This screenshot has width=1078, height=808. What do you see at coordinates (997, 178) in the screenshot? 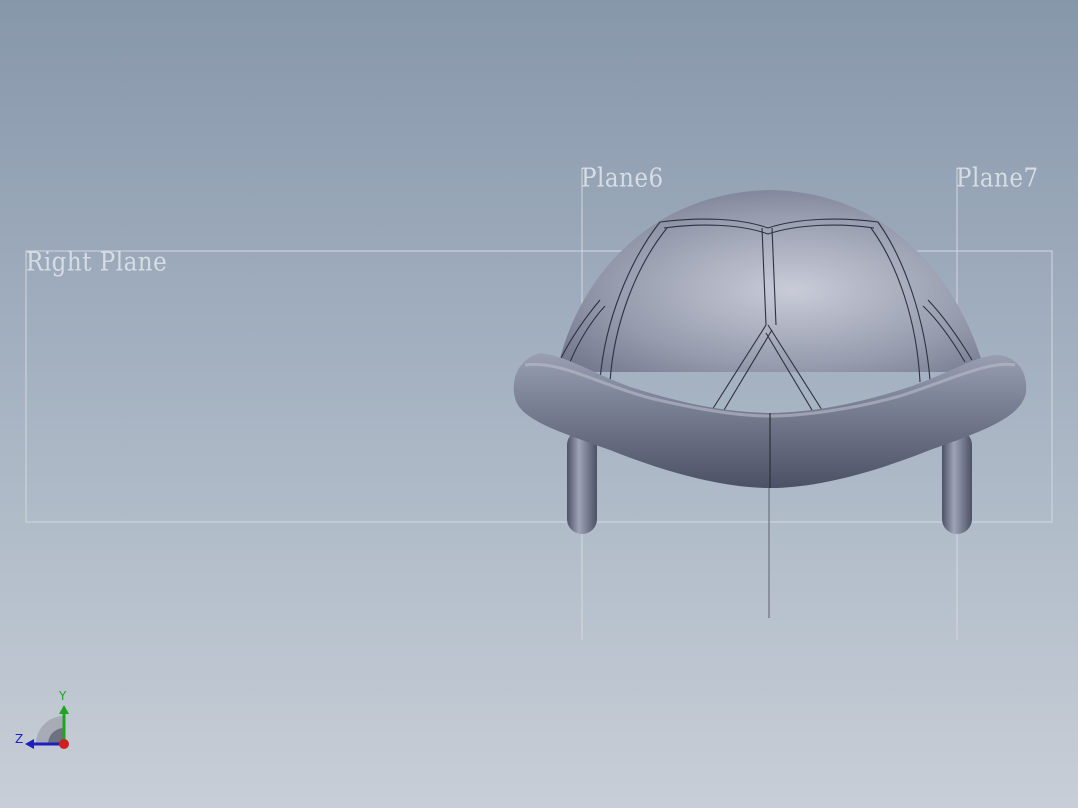
I see `plane7-label: Plane7` at bounding box center [997, 178].